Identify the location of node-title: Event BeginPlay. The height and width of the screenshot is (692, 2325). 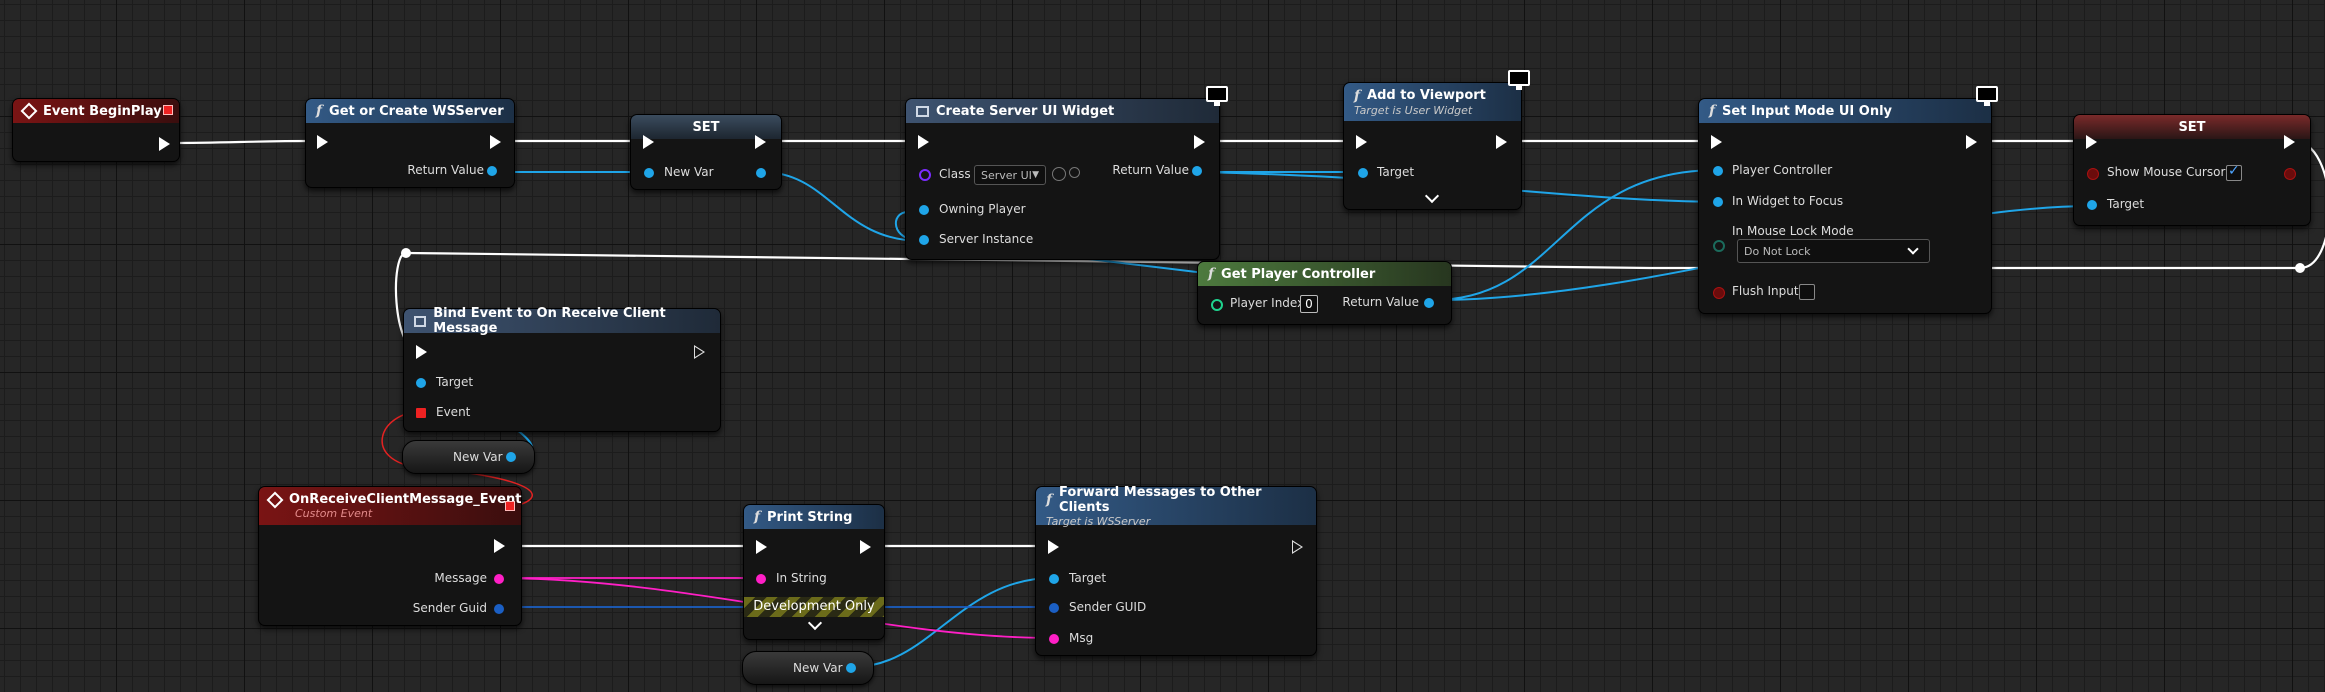
(102, 111).